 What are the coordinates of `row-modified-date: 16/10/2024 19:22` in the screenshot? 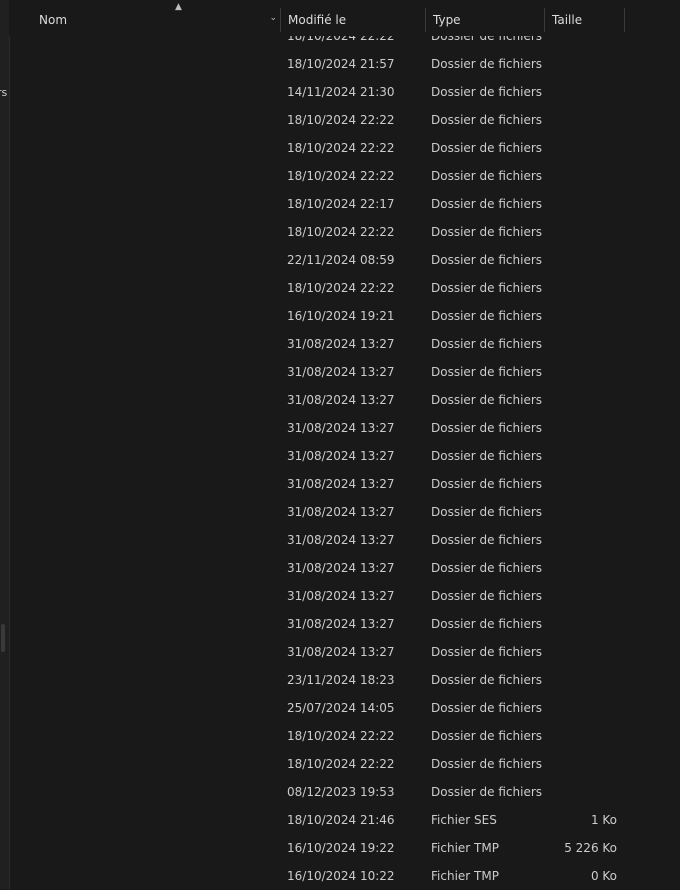 It's located at (341, 848).